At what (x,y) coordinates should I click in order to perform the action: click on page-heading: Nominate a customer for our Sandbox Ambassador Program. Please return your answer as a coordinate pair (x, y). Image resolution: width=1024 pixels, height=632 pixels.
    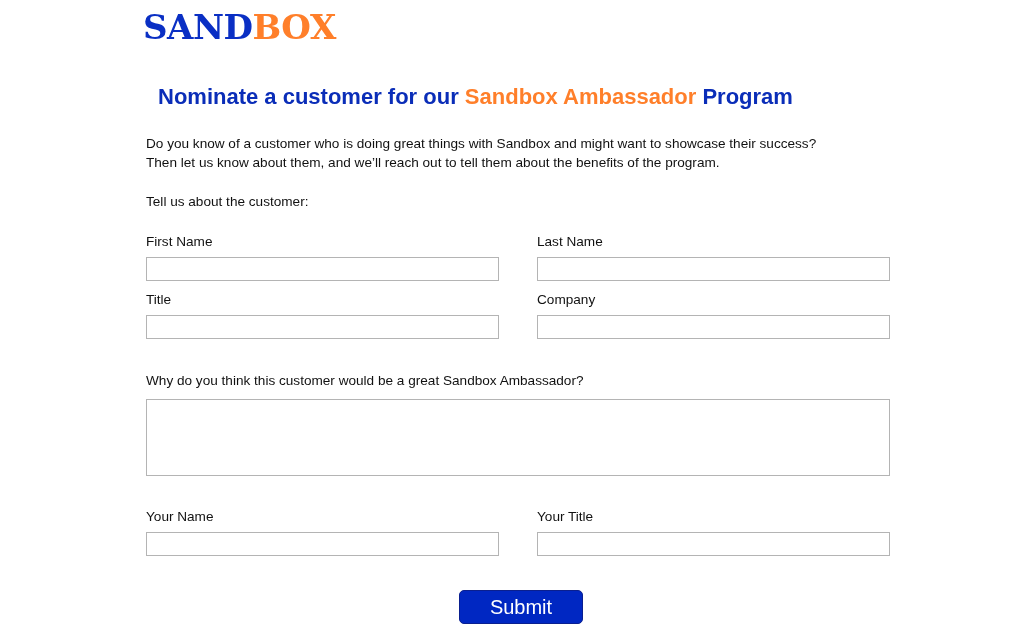
    Looking at the image, I should click on (476, 97).